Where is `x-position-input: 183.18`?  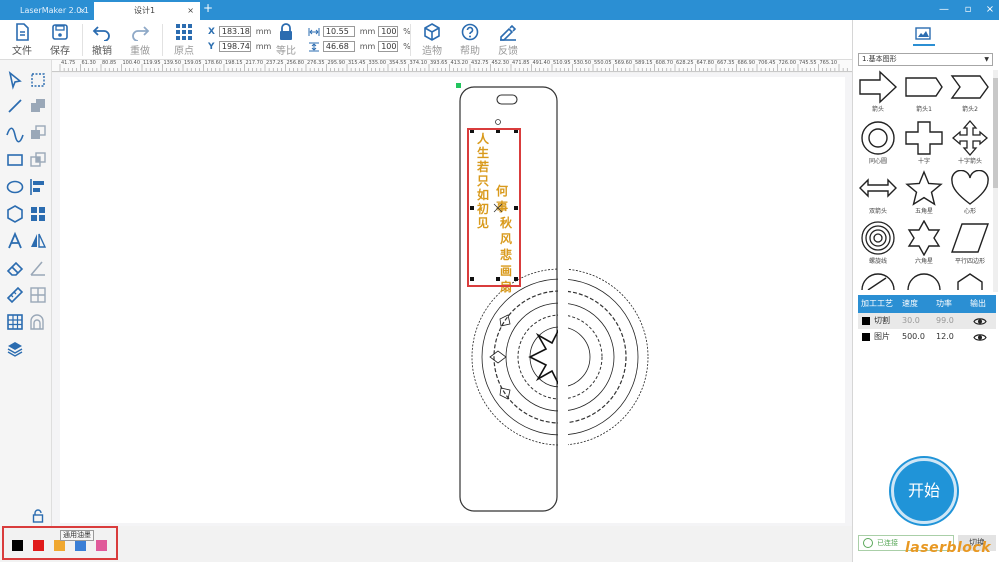 x-position-input: 183.18 is located at coordinates (234, 31).